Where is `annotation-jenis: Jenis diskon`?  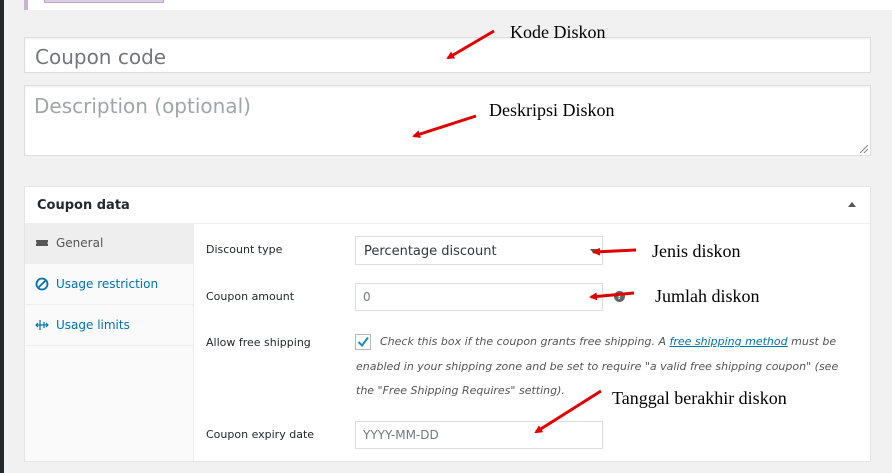
annotation-jenis: Jenis diskon is located at coordinates (696, 251).